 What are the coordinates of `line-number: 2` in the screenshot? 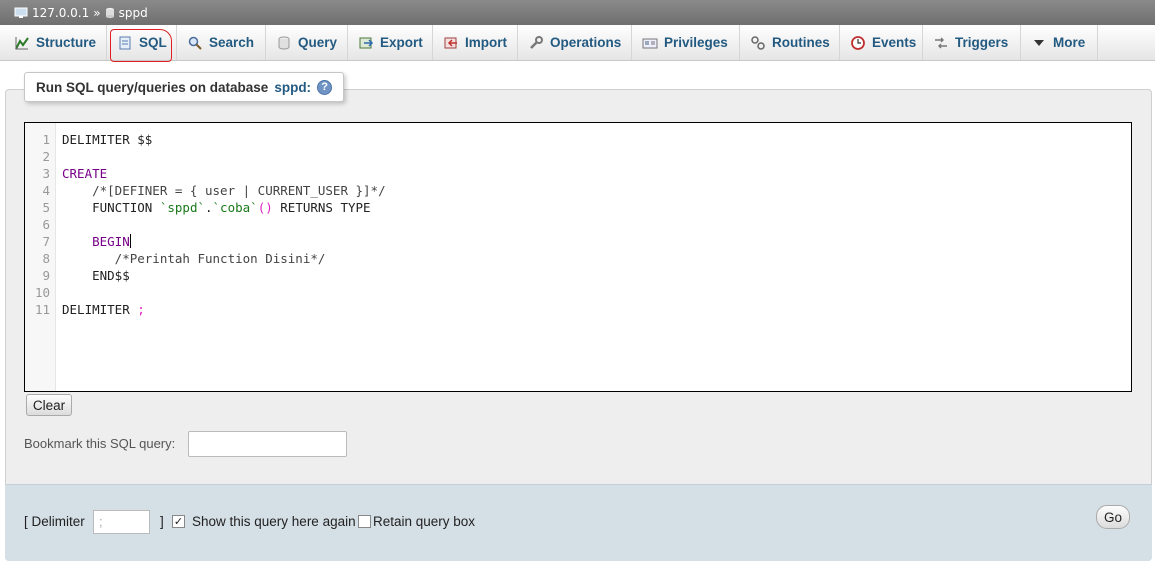 It's located at (46, 156).